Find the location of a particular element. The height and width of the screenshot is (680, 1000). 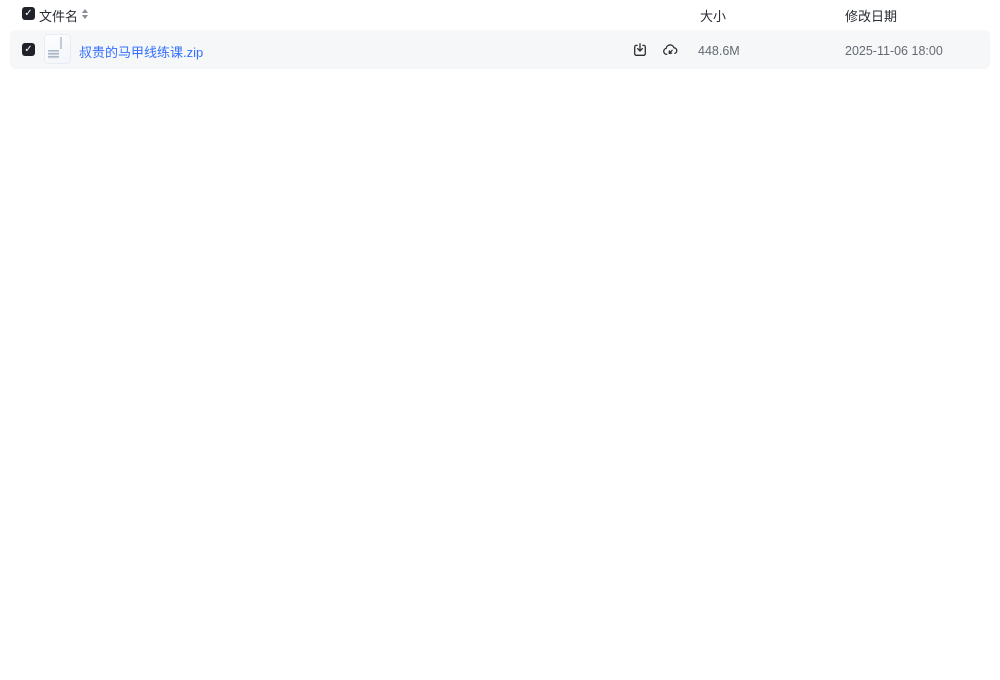

stripes-detail is located at coordinates (53, 54).